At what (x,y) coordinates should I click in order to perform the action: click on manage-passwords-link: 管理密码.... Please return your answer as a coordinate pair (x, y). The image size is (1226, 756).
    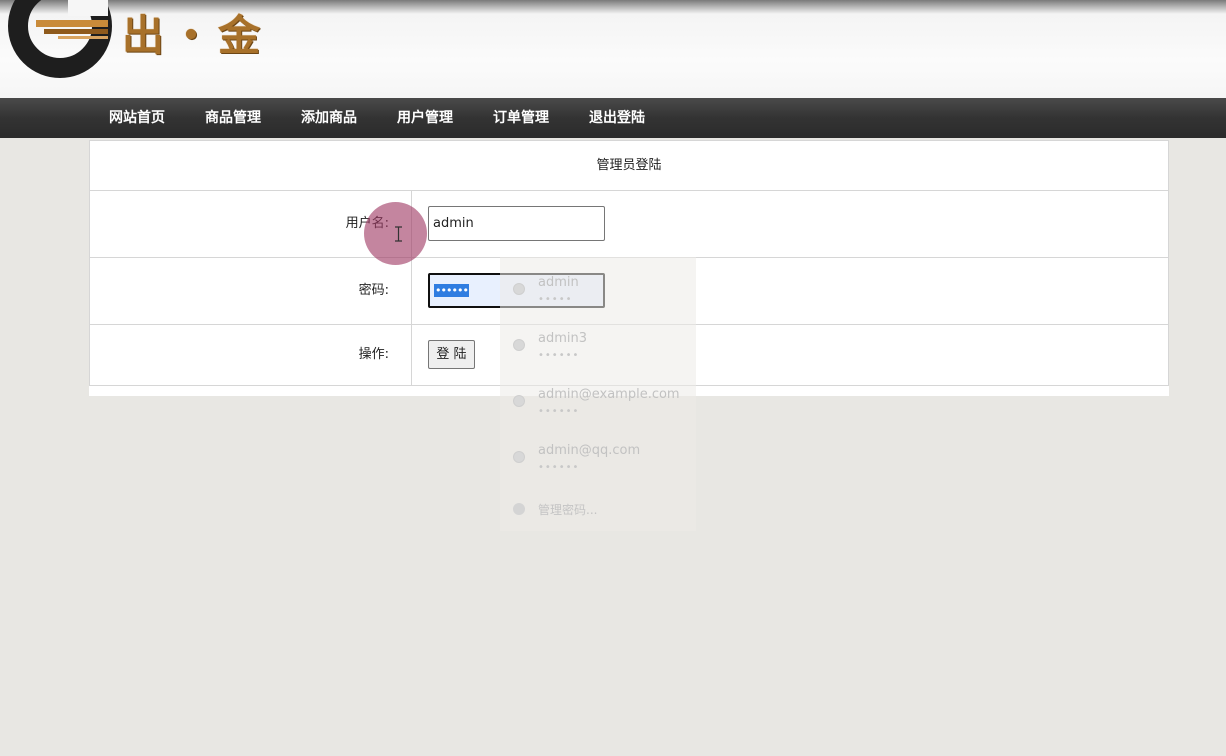
    Looking at the image, I should click on (567, 509).